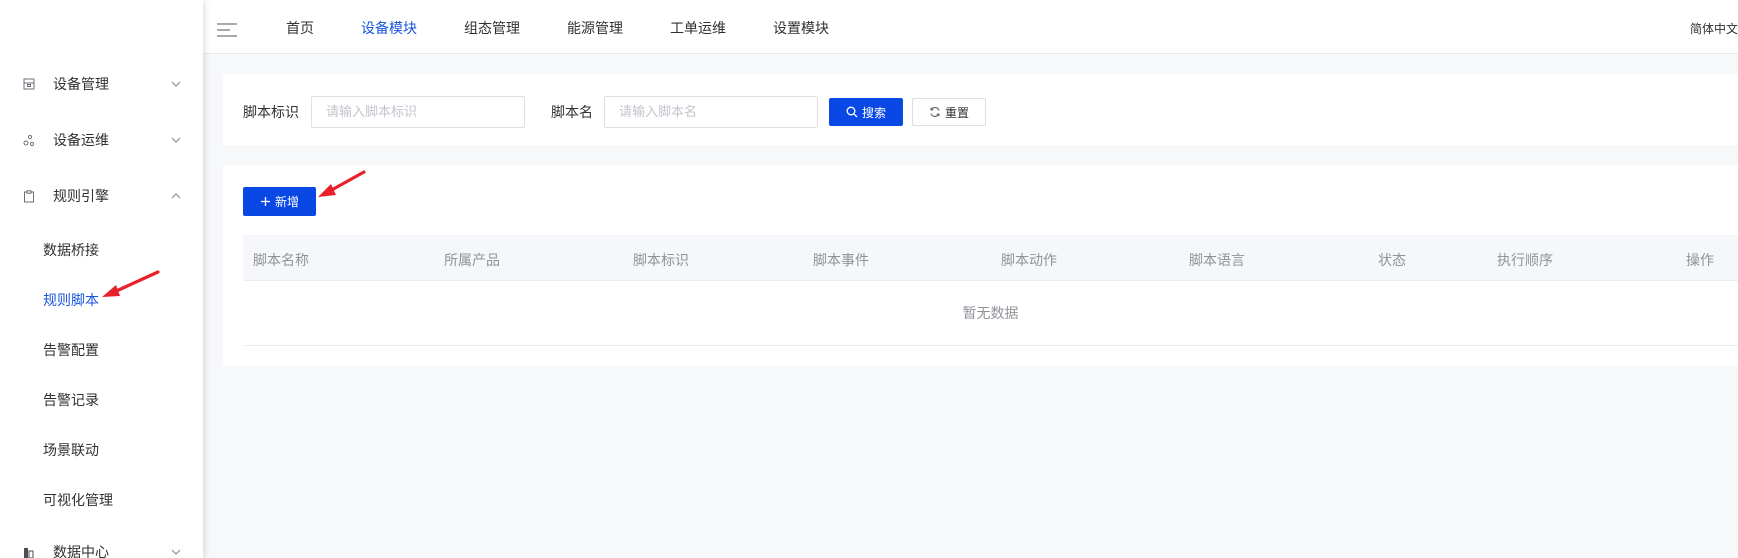 This screenshot has height=558, width=1738. What do you see at coordinates (492, 28) in the screenshot?
I see `nav-tab-scada: 组态管理` at bounding box center [492, 28].